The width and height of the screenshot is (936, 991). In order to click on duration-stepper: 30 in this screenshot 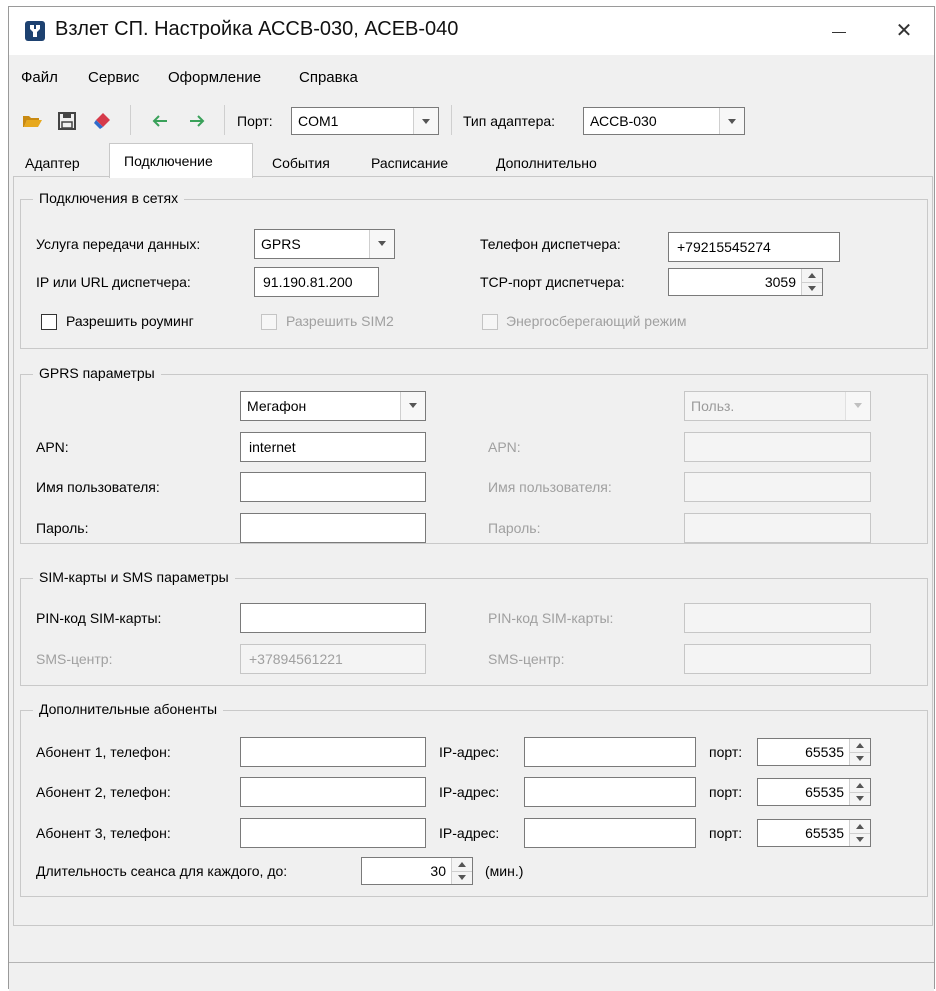, I will do `click(417, 871)`.